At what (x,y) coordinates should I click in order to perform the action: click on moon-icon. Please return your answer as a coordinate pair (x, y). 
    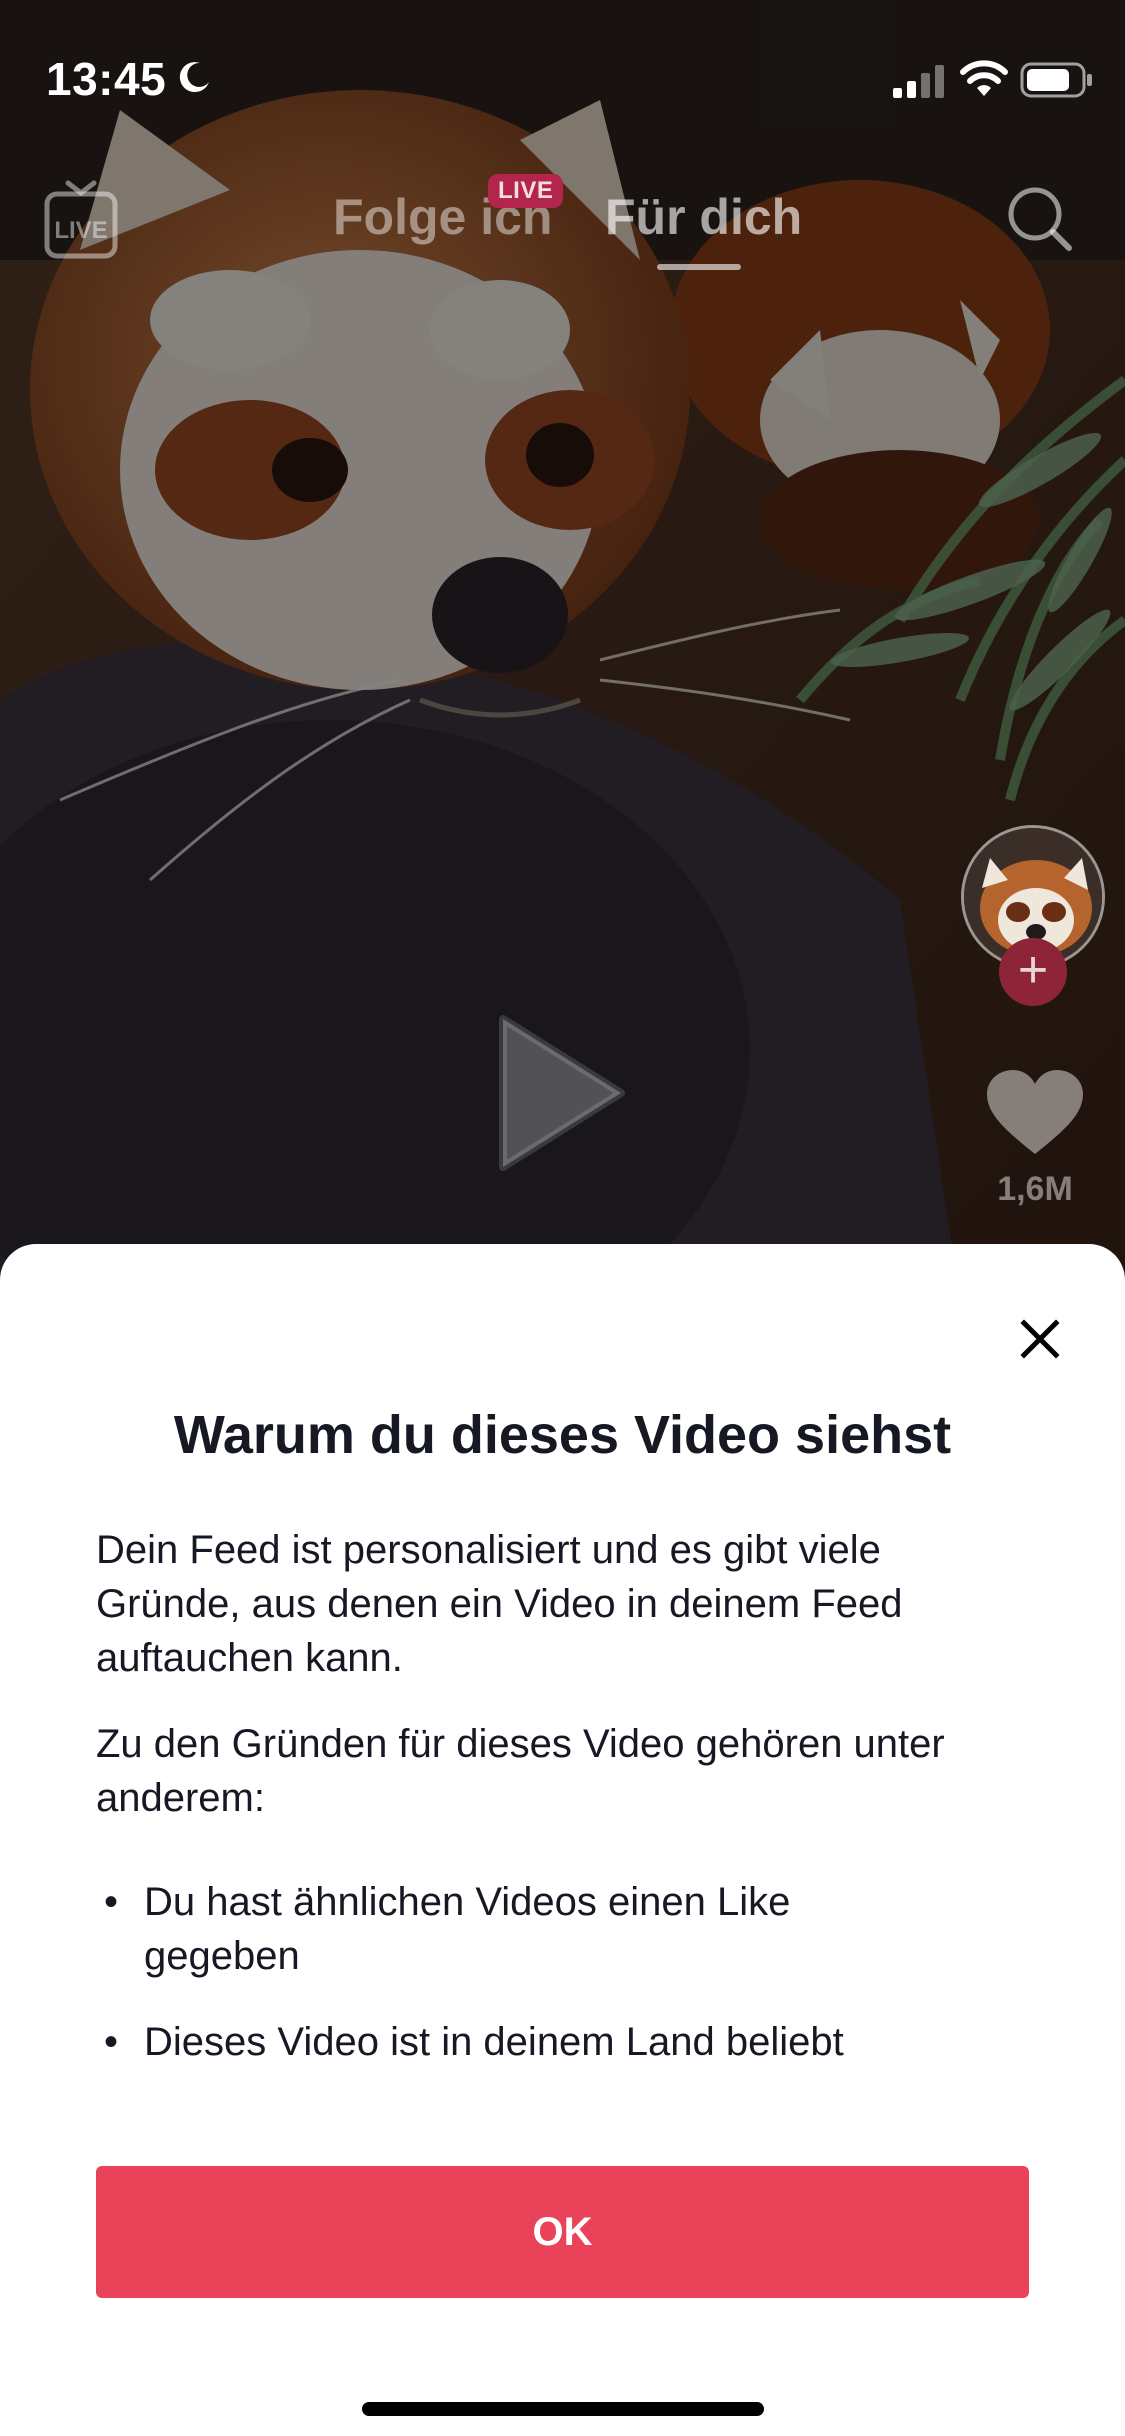
    Looking at the image, I should click on (194, 77).